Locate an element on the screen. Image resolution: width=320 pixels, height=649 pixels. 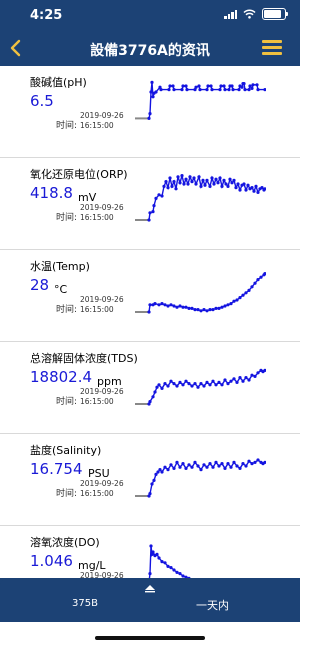
sensor-value: 6.5 is located at coordinates (42, 101).